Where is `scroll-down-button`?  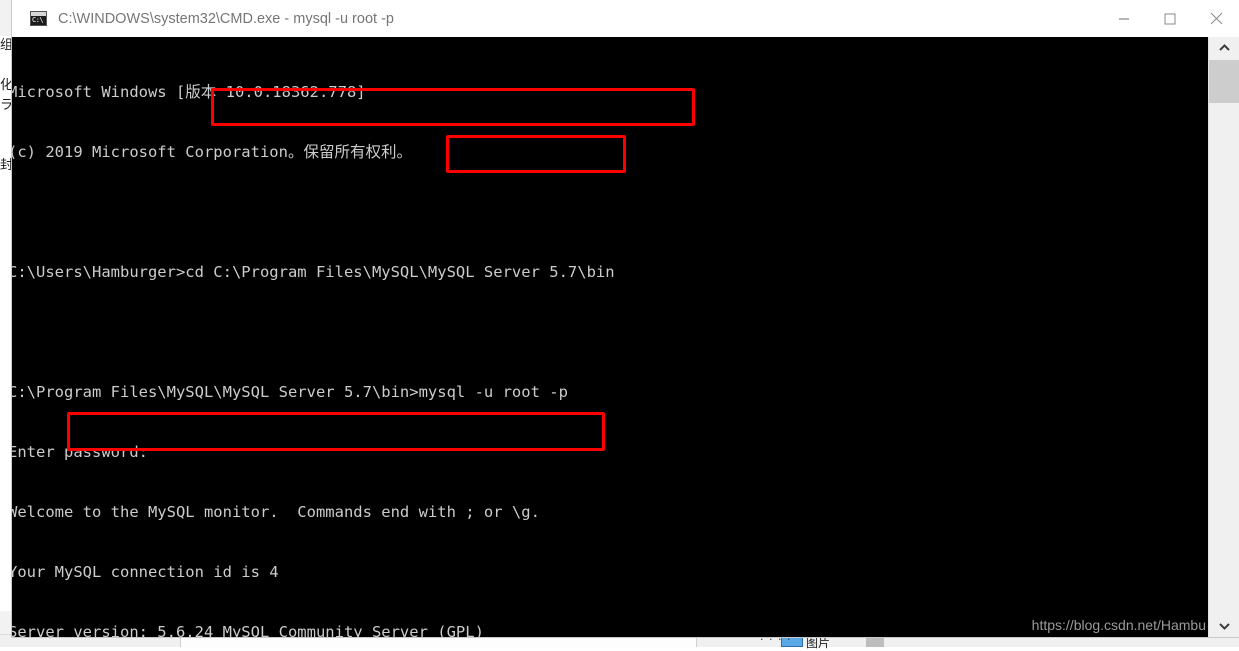 scroll-down-button is located at coordinates (1224, 626).